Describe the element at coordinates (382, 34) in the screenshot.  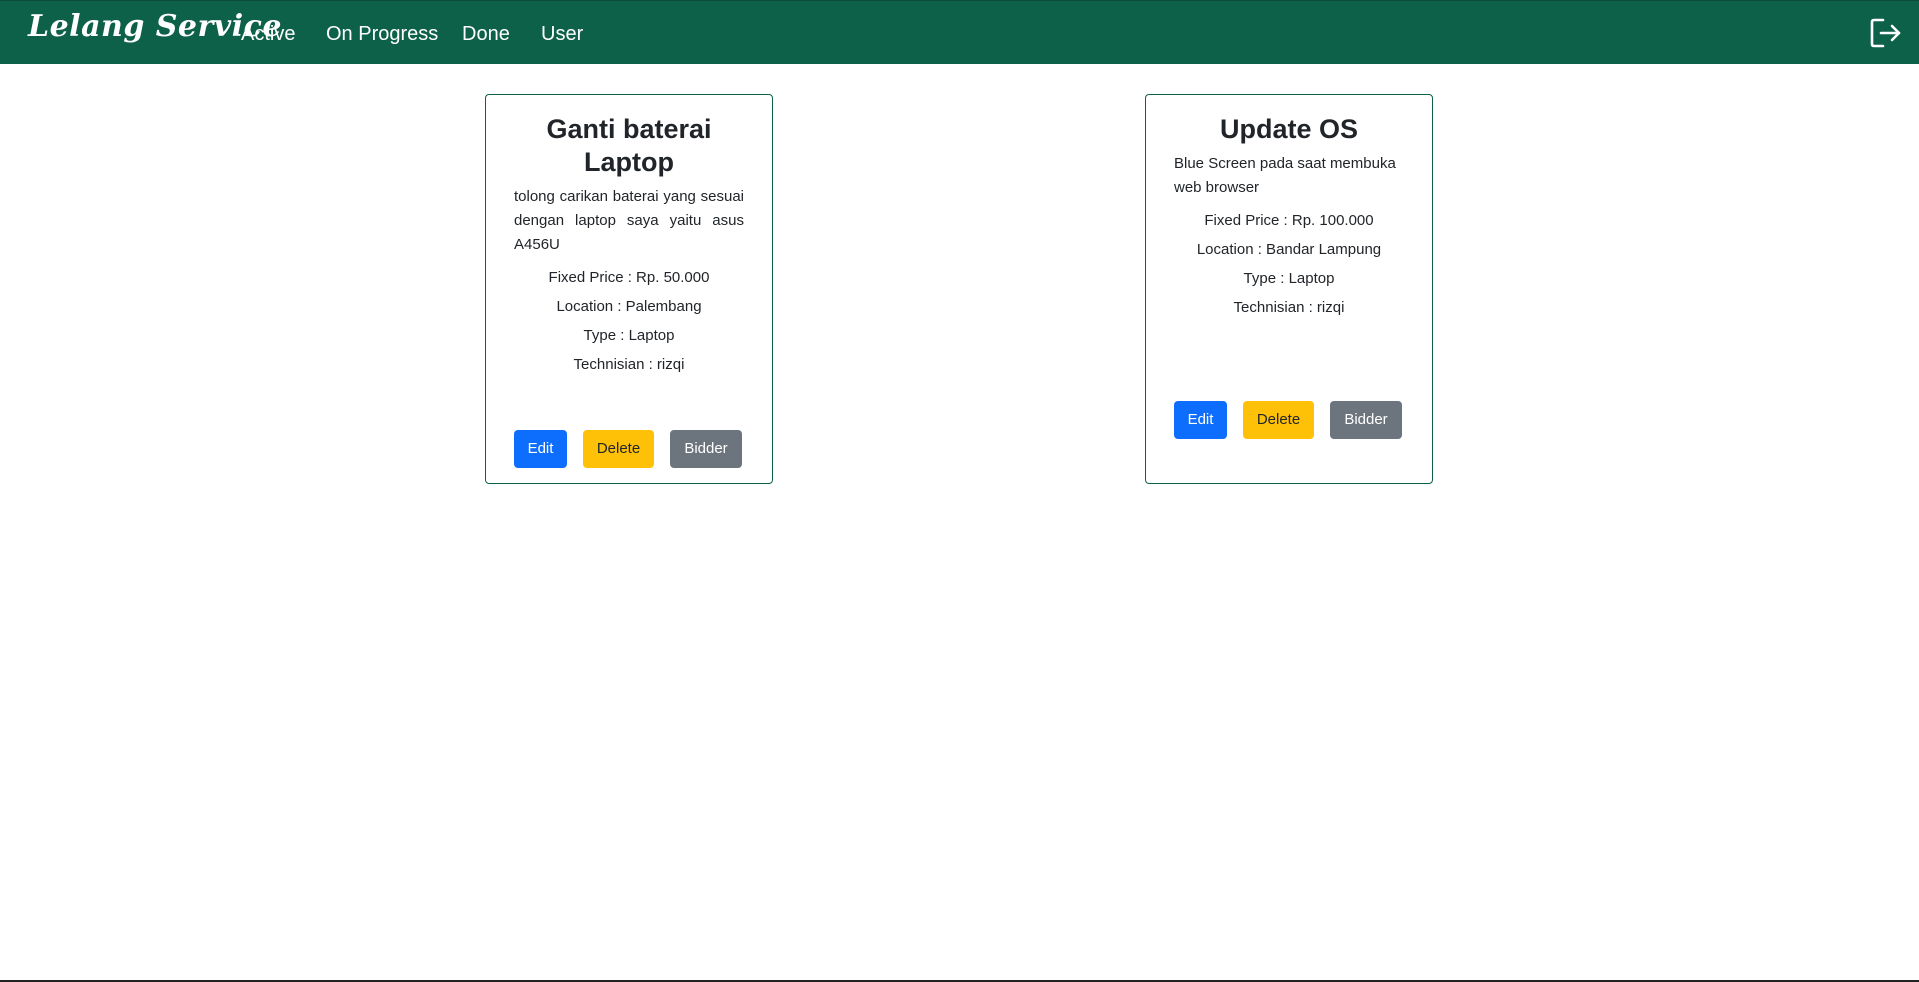
I see `nav-item-on-progress: On Progress` at that location.